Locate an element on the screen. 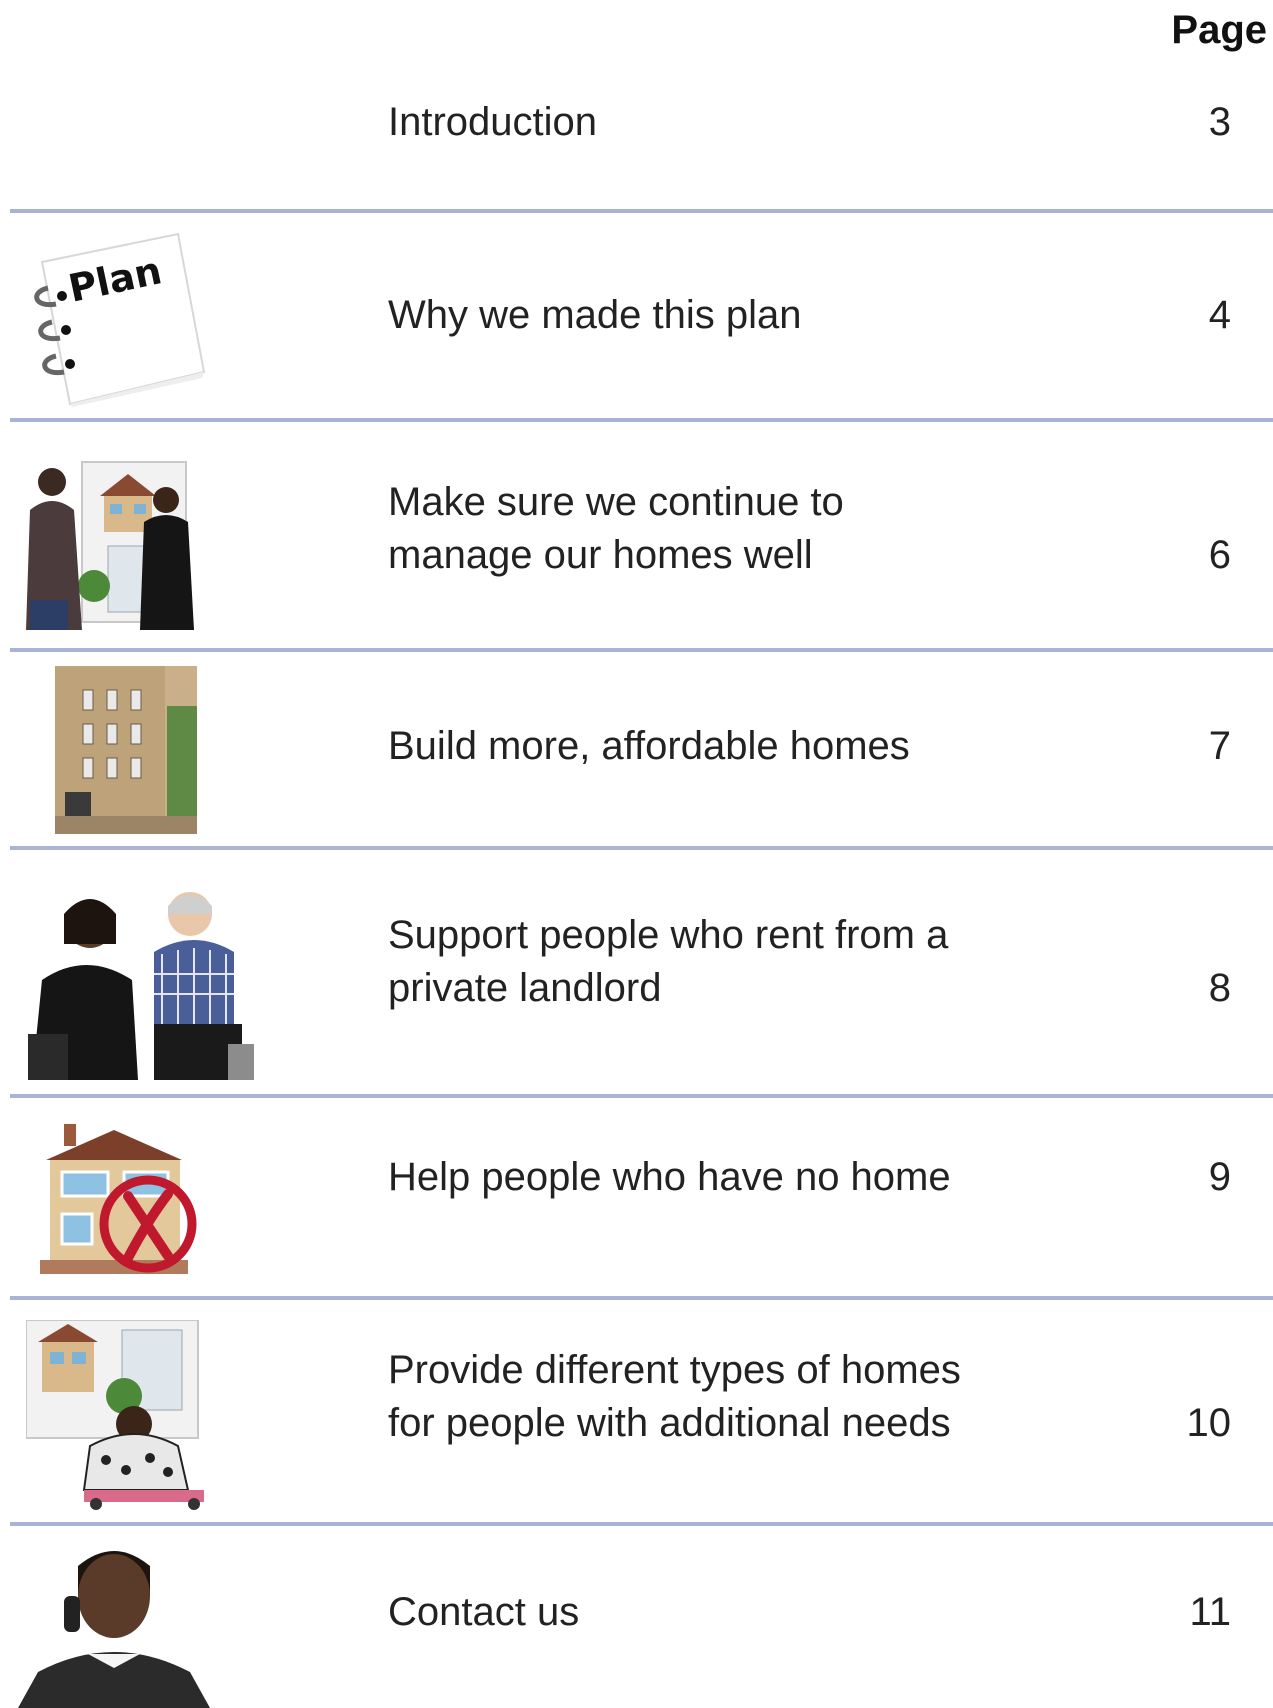 This screenshot has height=1708, width=1273. entry-title-line-1: Support people who rent from a is located at coordinates (668, 935).